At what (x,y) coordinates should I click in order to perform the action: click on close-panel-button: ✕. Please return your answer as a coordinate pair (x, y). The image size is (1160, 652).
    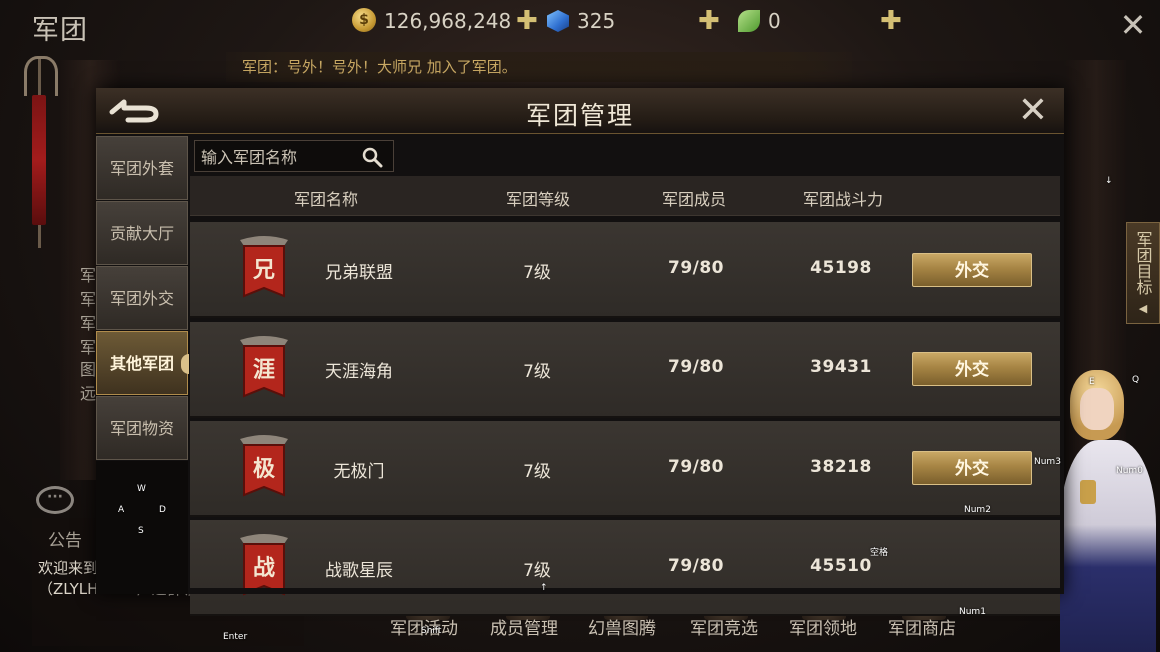
    Looking at the image, I should click on (1033, 111).